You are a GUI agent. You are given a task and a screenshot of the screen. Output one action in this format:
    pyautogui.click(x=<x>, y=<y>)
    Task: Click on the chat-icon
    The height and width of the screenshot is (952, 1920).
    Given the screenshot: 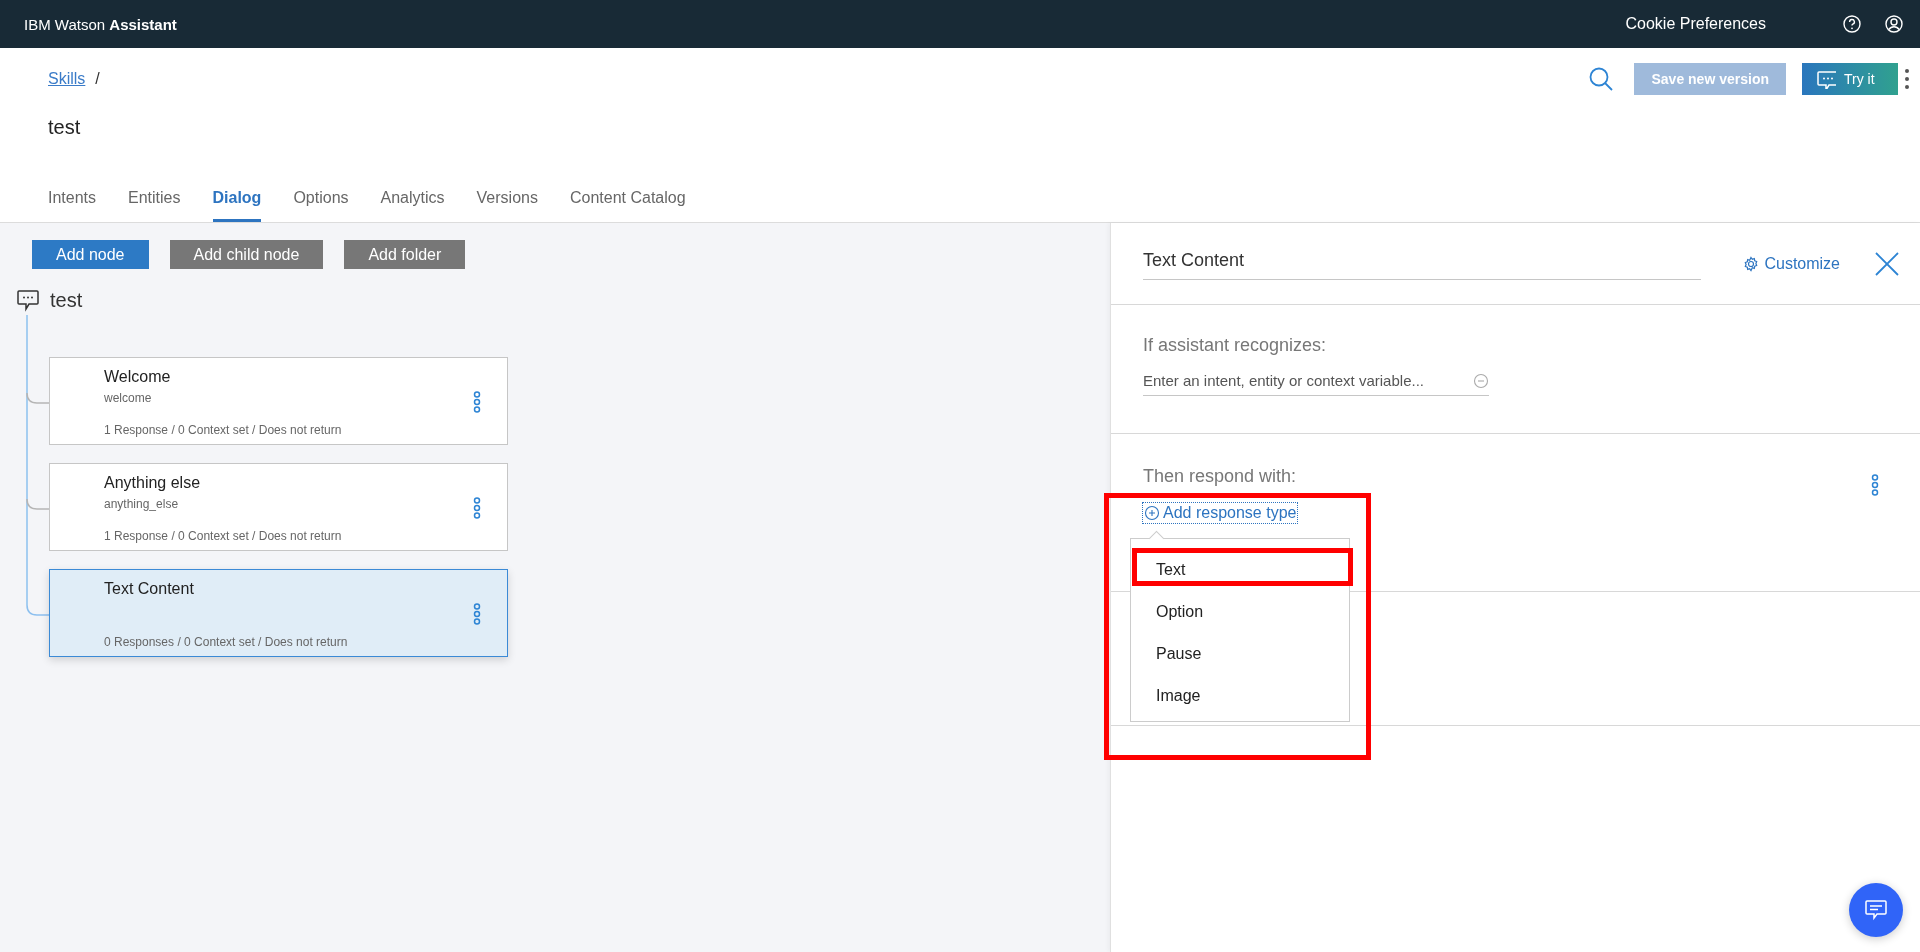 What is the action you would take?
    pyautogui.click(x=1876, y=910)
    